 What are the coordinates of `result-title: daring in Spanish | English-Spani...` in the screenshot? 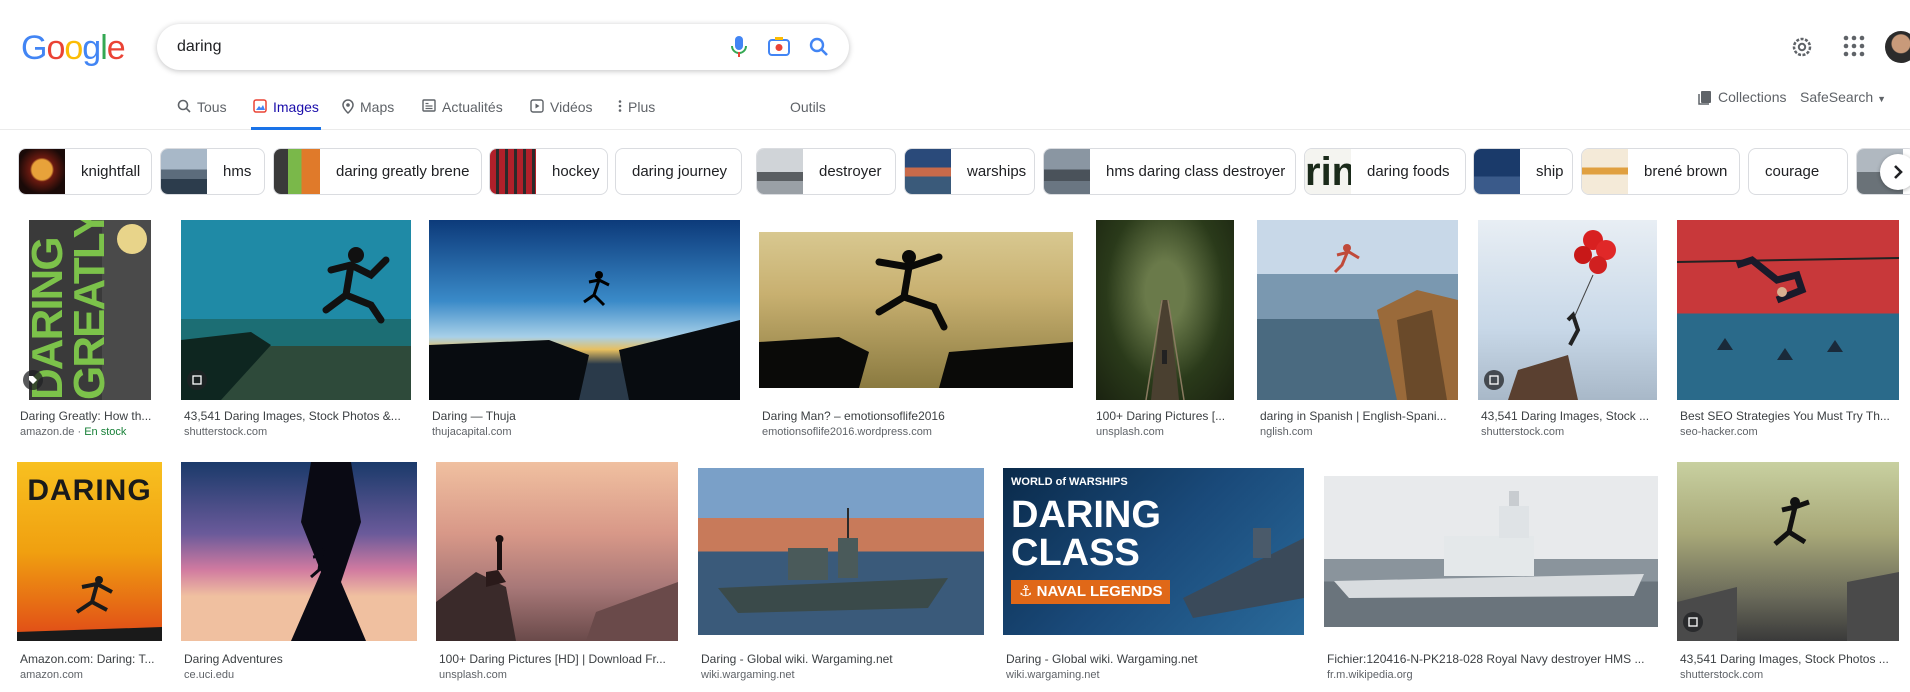 It's located at (1359, 416).